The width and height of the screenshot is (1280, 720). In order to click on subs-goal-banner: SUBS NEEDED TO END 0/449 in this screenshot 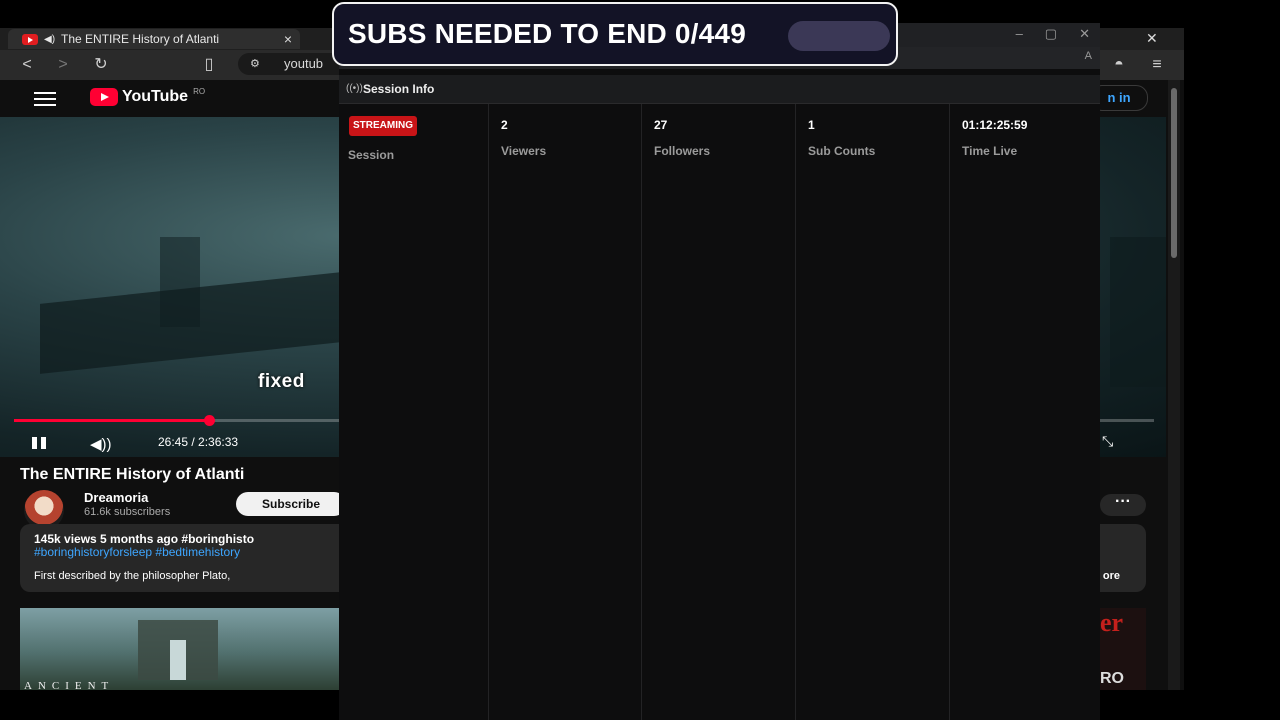, I will do `click(615, 34)`.